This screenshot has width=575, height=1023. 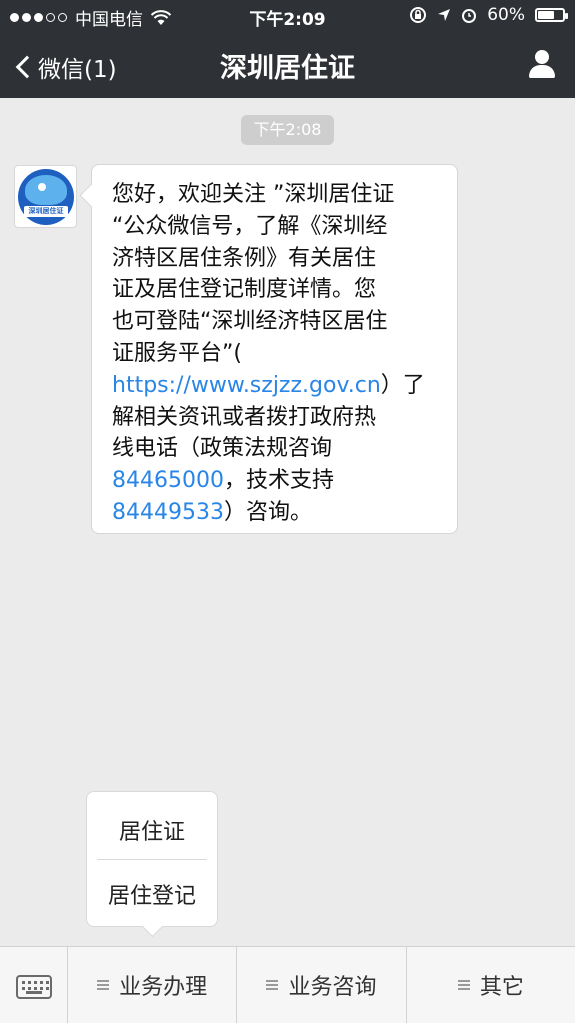 I want to click on message-line: 解相关资讯或者拨打政府热, so click(x=244, y=417).